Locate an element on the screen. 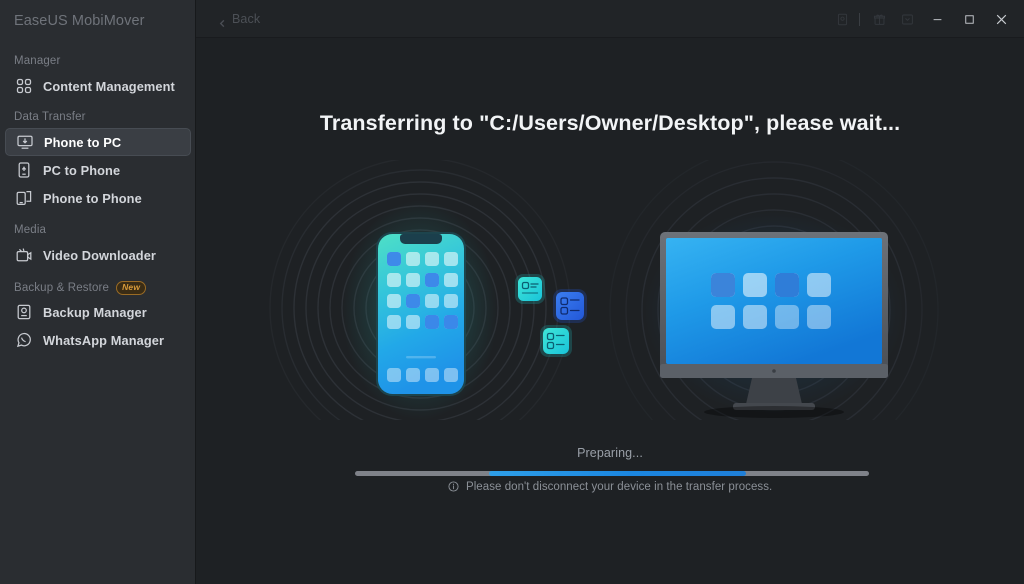 This screenshot has height=584, width=1024. grid-apps-icon is located at coordinates (24, 86).